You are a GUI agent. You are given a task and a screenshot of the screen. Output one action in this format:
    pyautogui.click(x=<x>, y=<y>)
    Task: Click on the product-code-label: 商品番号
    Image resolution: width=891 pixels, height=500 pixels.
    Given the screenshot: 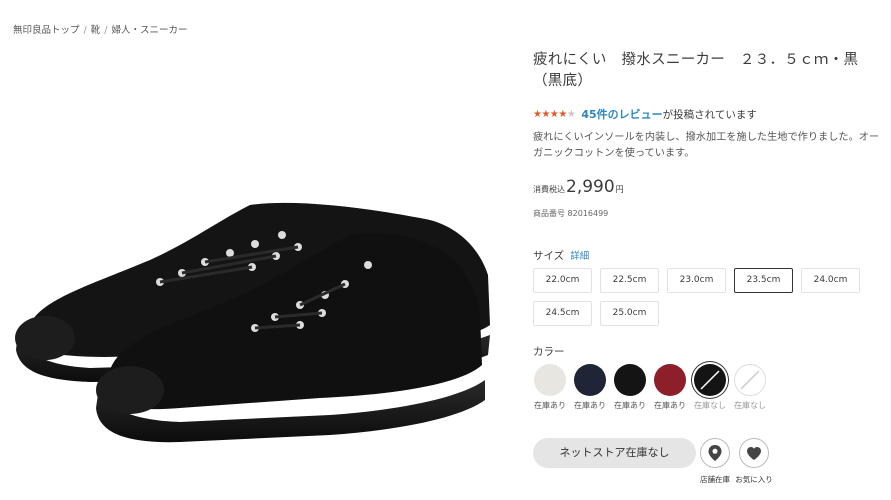 What is the action you would take?
    pyautogui.click(x=549, y=213)
    